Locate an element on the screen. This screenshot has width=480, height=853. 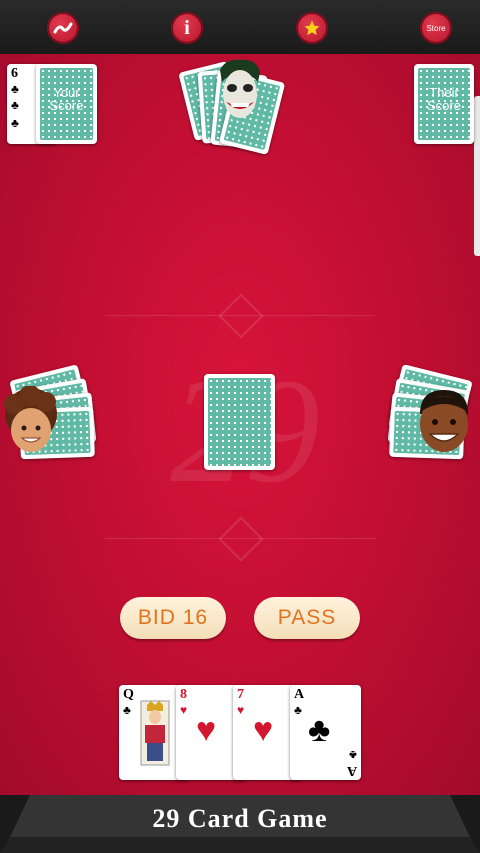
info-button: i is located at coordinates (187, 28).